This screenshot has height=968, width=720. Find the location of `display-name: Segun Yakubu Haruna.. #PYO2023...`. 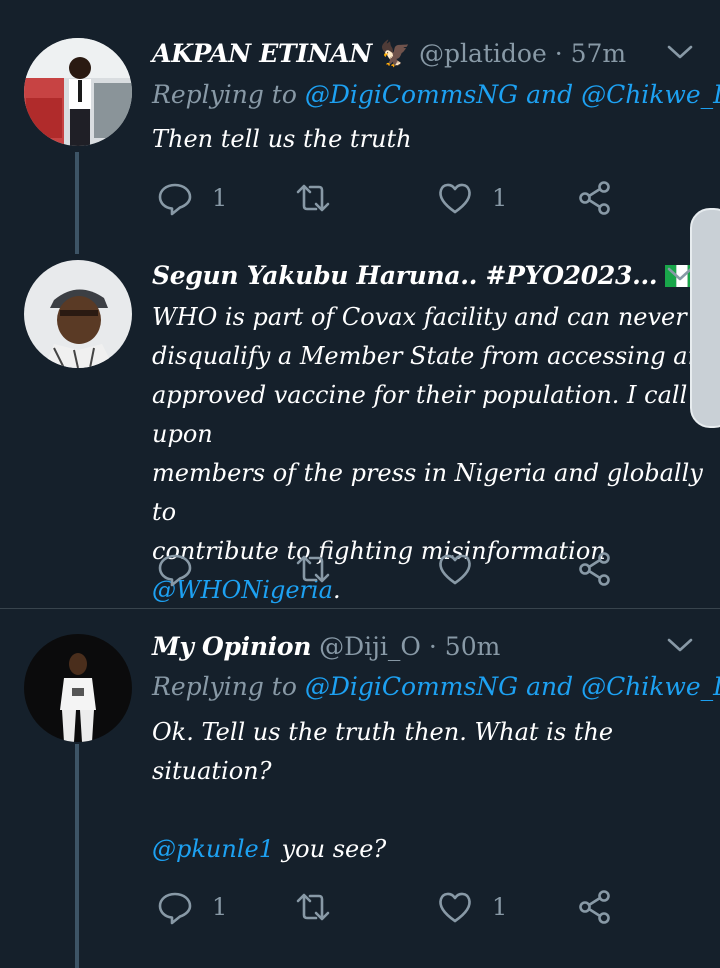

display-name: Segun Yakubu Haruna.. #PYO2023... is located at coordinates (405, 275).